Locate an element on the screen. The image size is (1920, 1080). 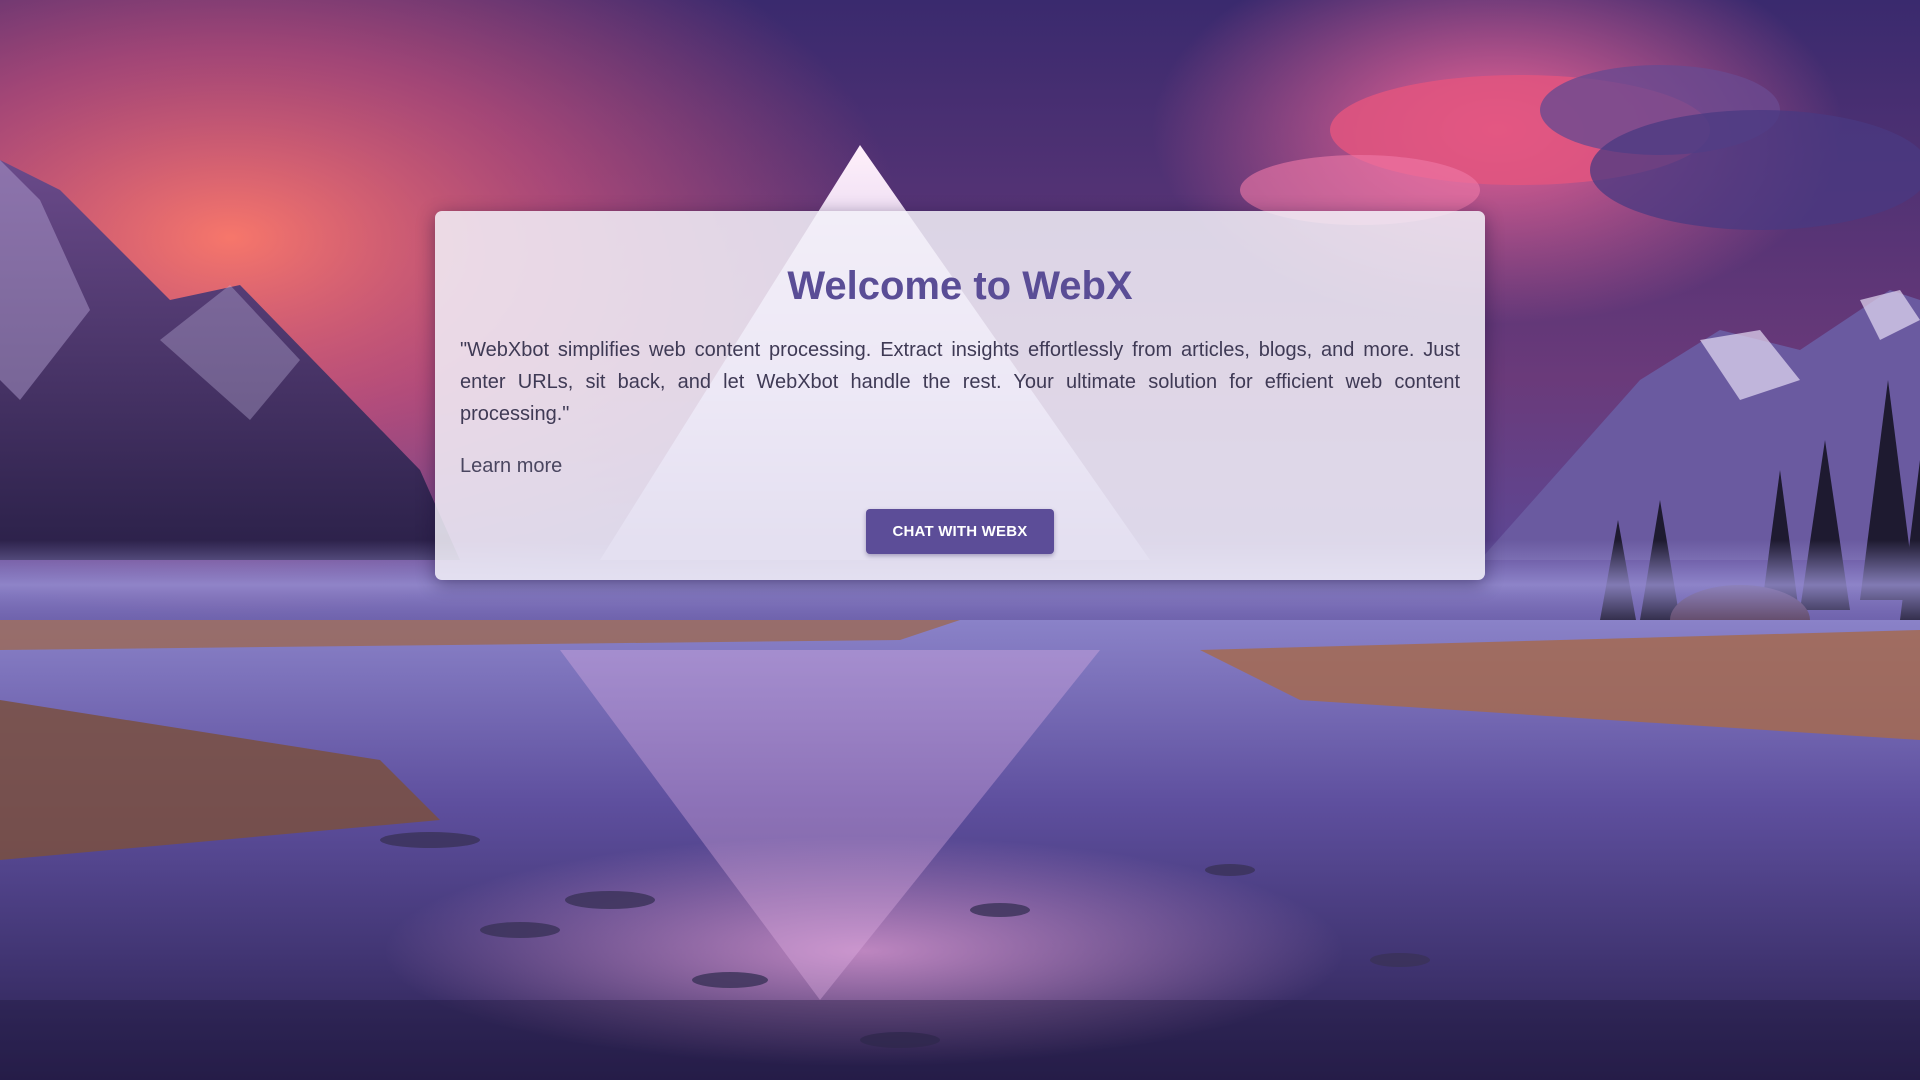
welcome-title: Welcome to WebX is located at coordinates (960, 286).